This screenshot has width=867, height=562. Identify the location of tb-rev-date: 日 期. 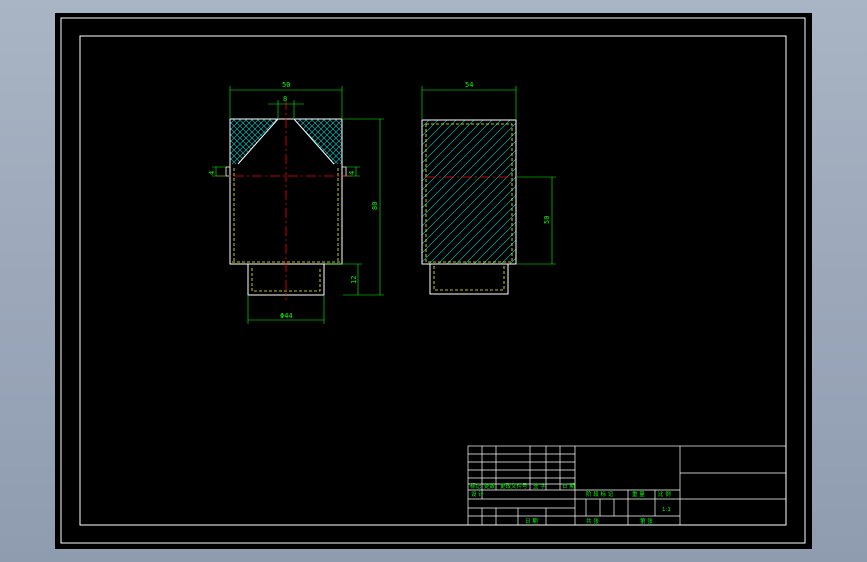
(568, 486).